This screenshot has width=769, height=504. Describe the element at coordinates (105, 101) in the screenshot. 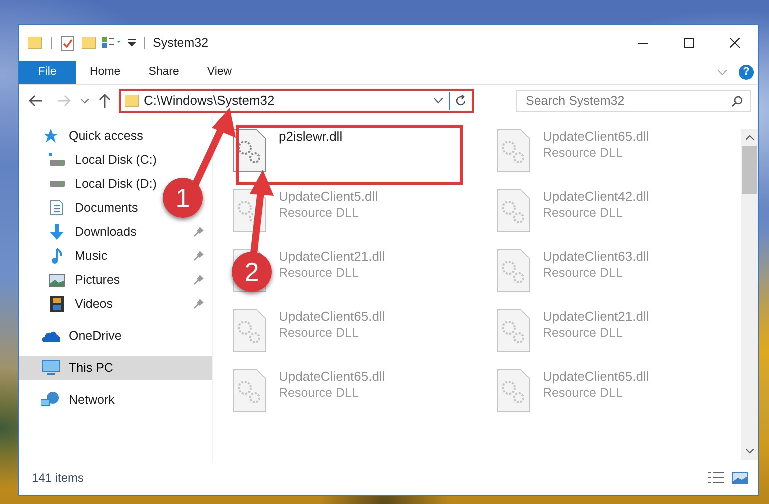

I see `up-icon` at that location.